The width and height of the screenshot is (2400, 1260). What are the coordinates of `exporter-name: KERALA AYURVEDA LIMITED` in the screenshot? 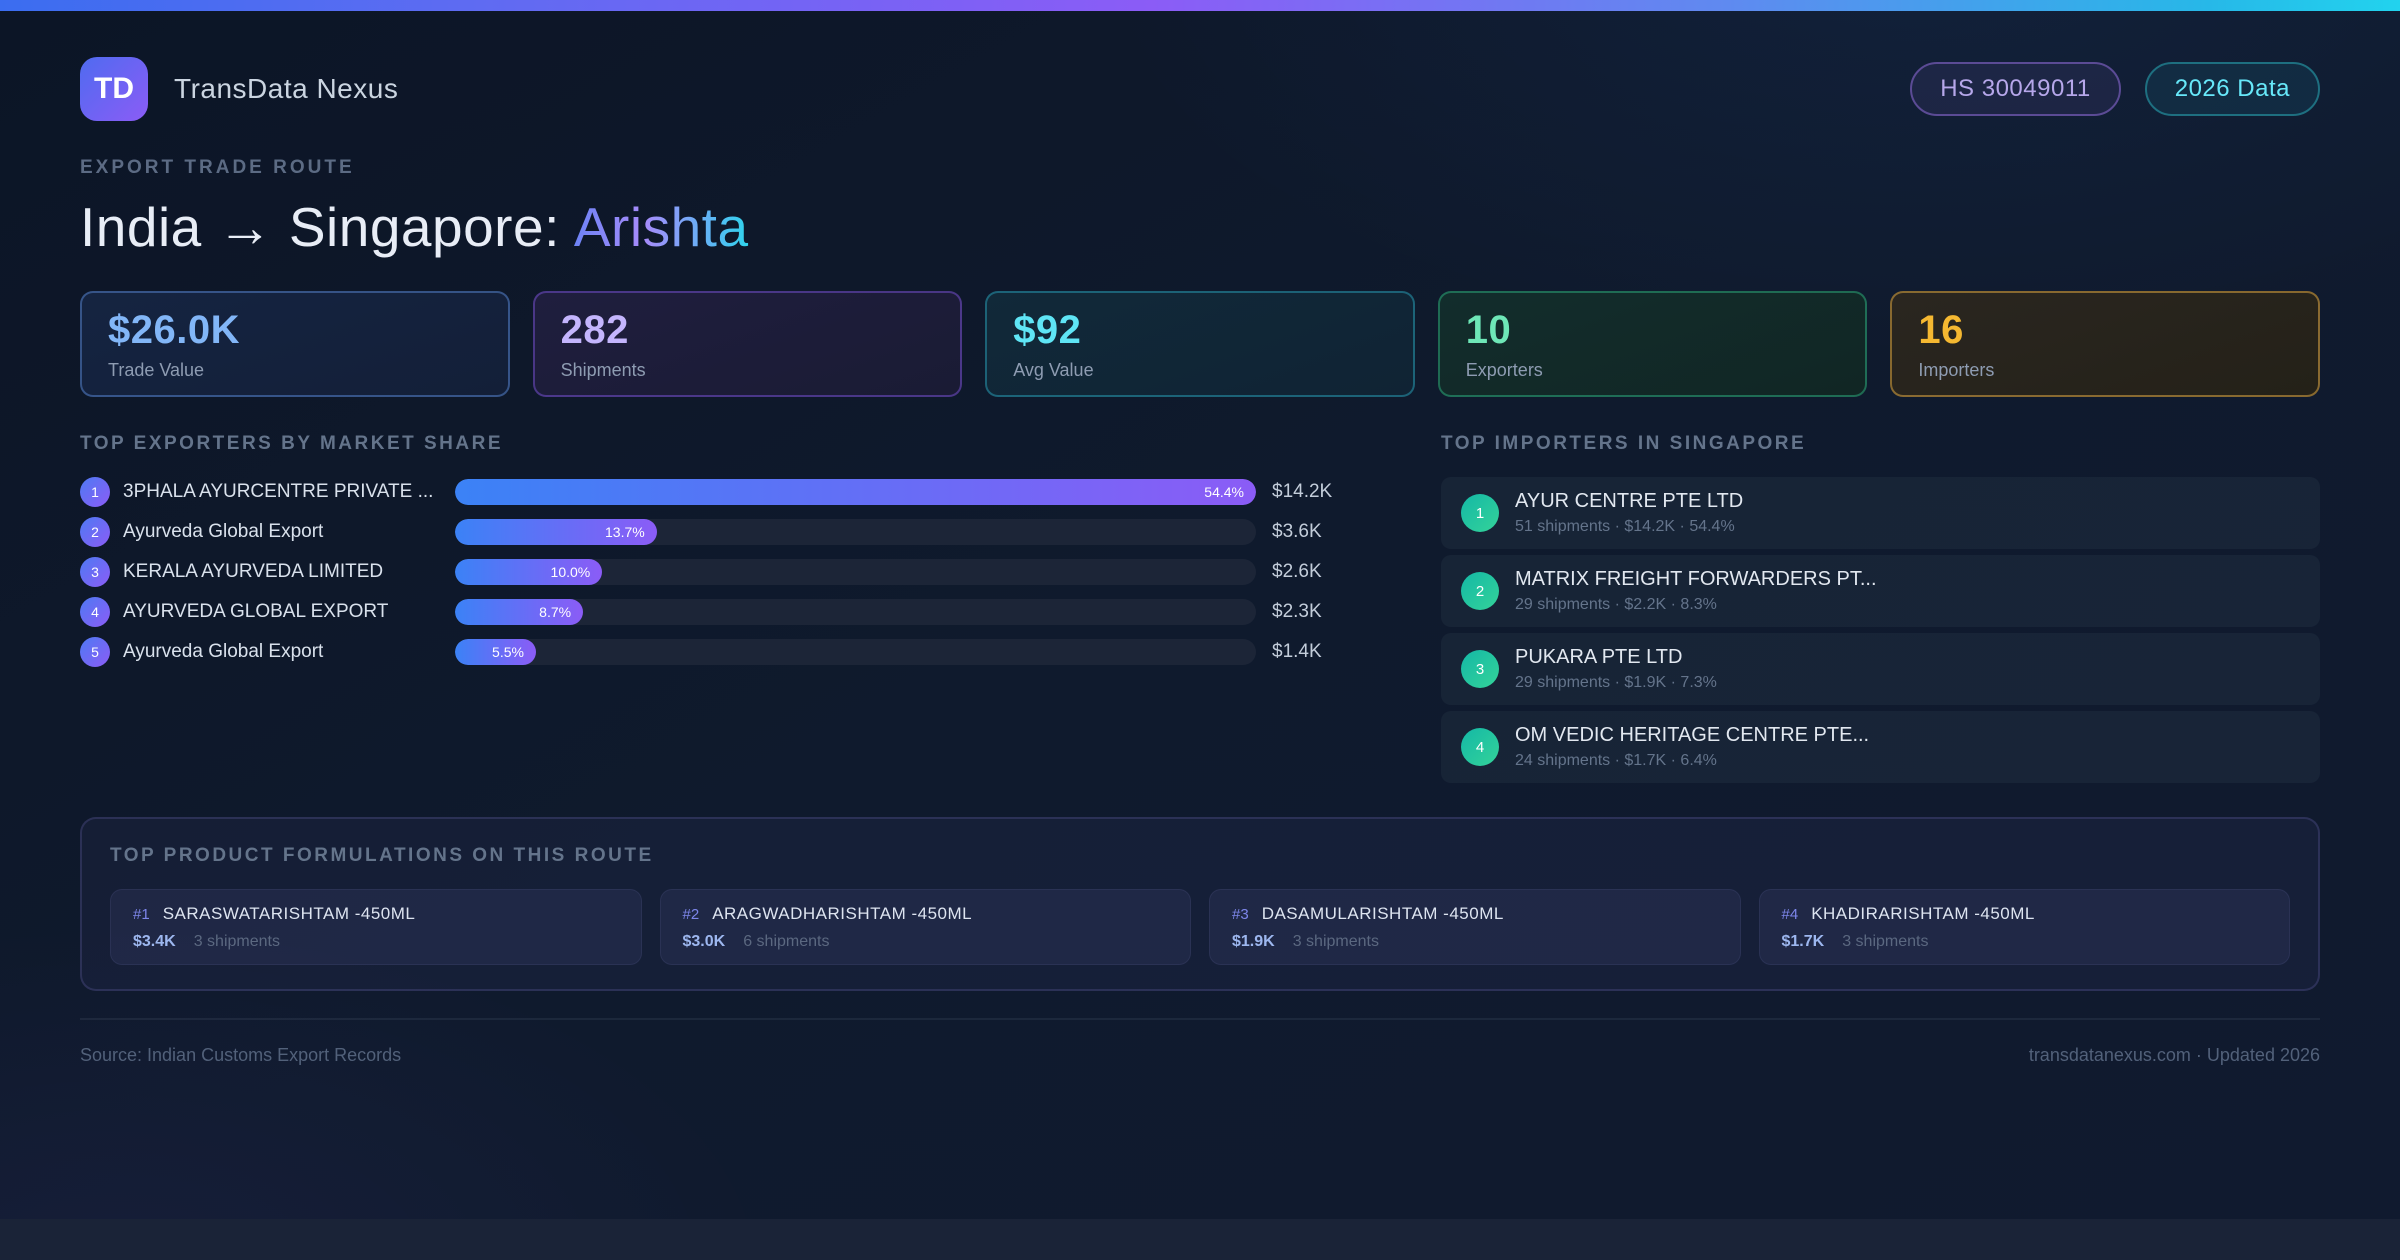 It's located at (253, 571).